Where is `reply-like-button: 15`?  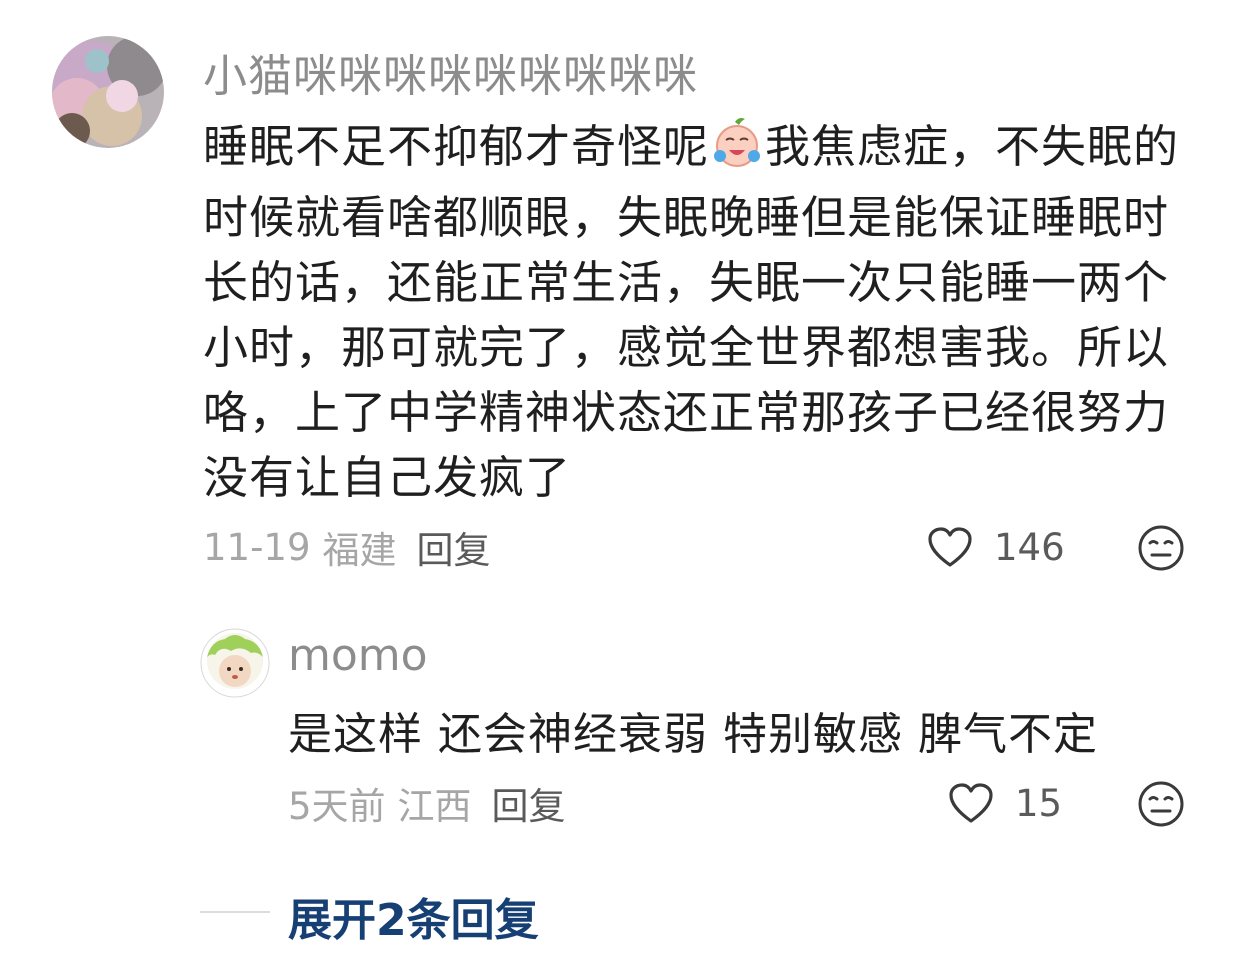 reply-like-button: 15 is located at coordinates (1004, 803).